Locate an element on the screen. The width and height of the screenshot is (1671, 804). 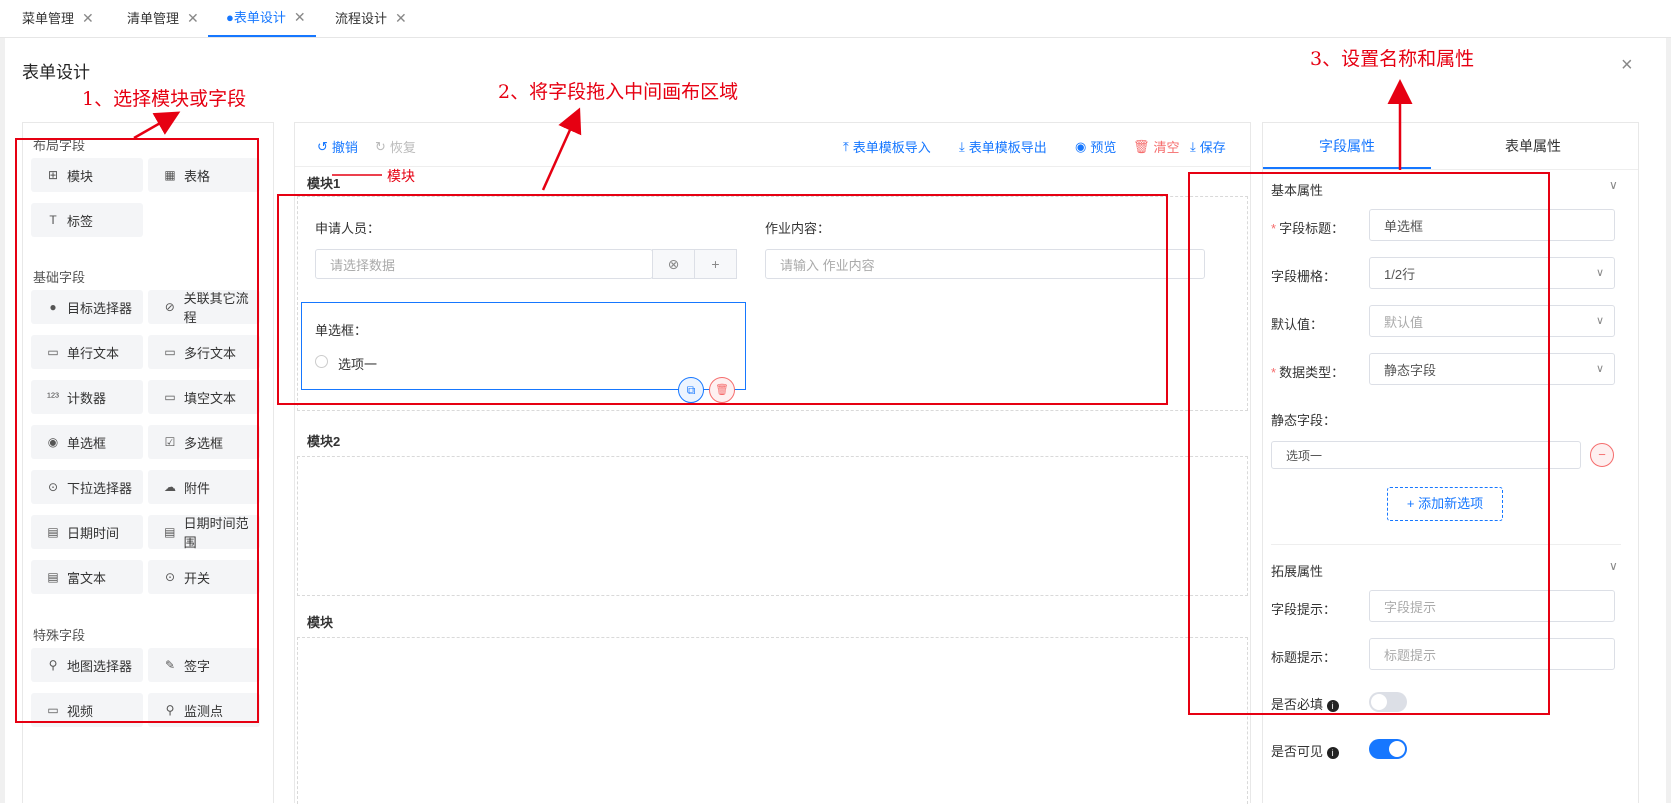
arrow-step2 is located at coordinates (561, 149).